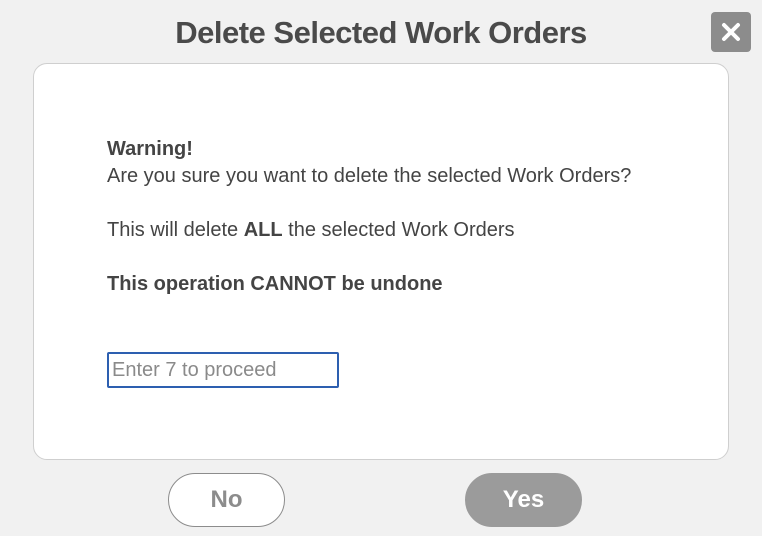 The image size is (762, 536). Describe the element at coordinates (263, 230) in the screenshot. I see `delete-all-emphasis: ALL` at that location.